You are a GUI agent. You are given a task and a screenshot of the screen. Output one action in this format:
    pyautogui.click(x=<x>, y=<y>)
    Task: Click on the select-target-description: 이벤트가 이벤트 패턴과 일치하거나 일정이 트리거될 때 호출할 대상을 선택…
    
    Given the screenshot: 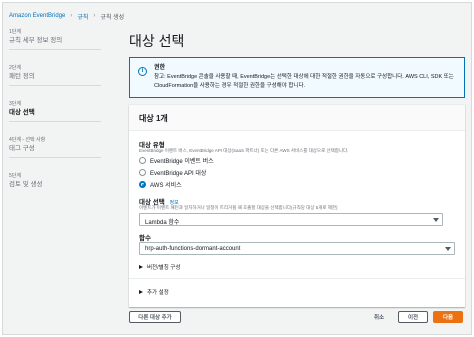 What is the action you would take?
    pyautogui.click(x=238, y=207)
    